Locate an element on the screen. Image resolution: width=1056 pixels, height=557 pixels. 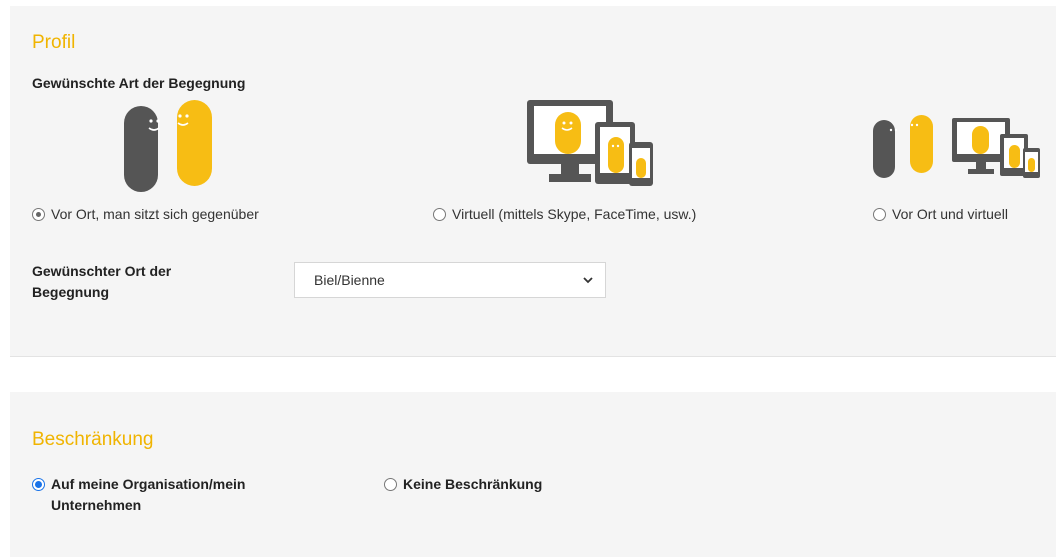
radio-virtual is located at coordinates (439, 214).